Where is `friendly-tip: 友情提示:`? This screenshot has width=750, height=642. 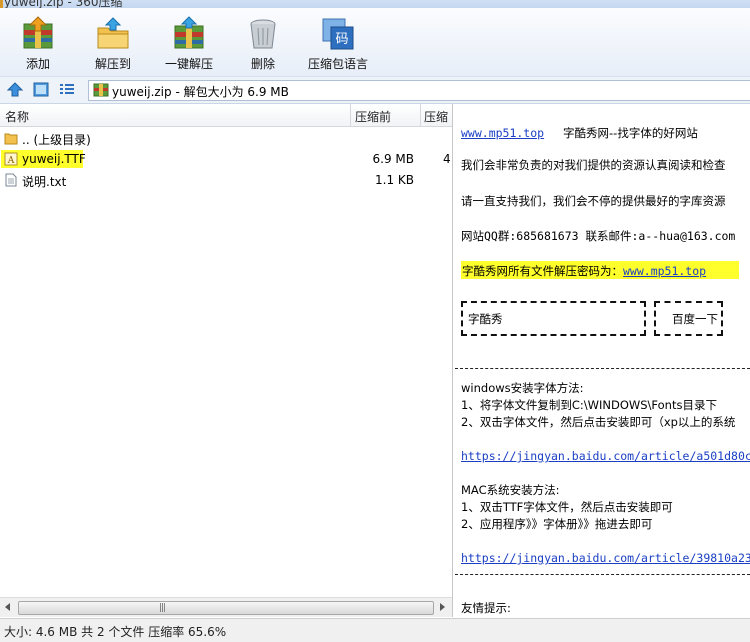
friendly-tip: 友情提示: is located at coordinates (486, 608).